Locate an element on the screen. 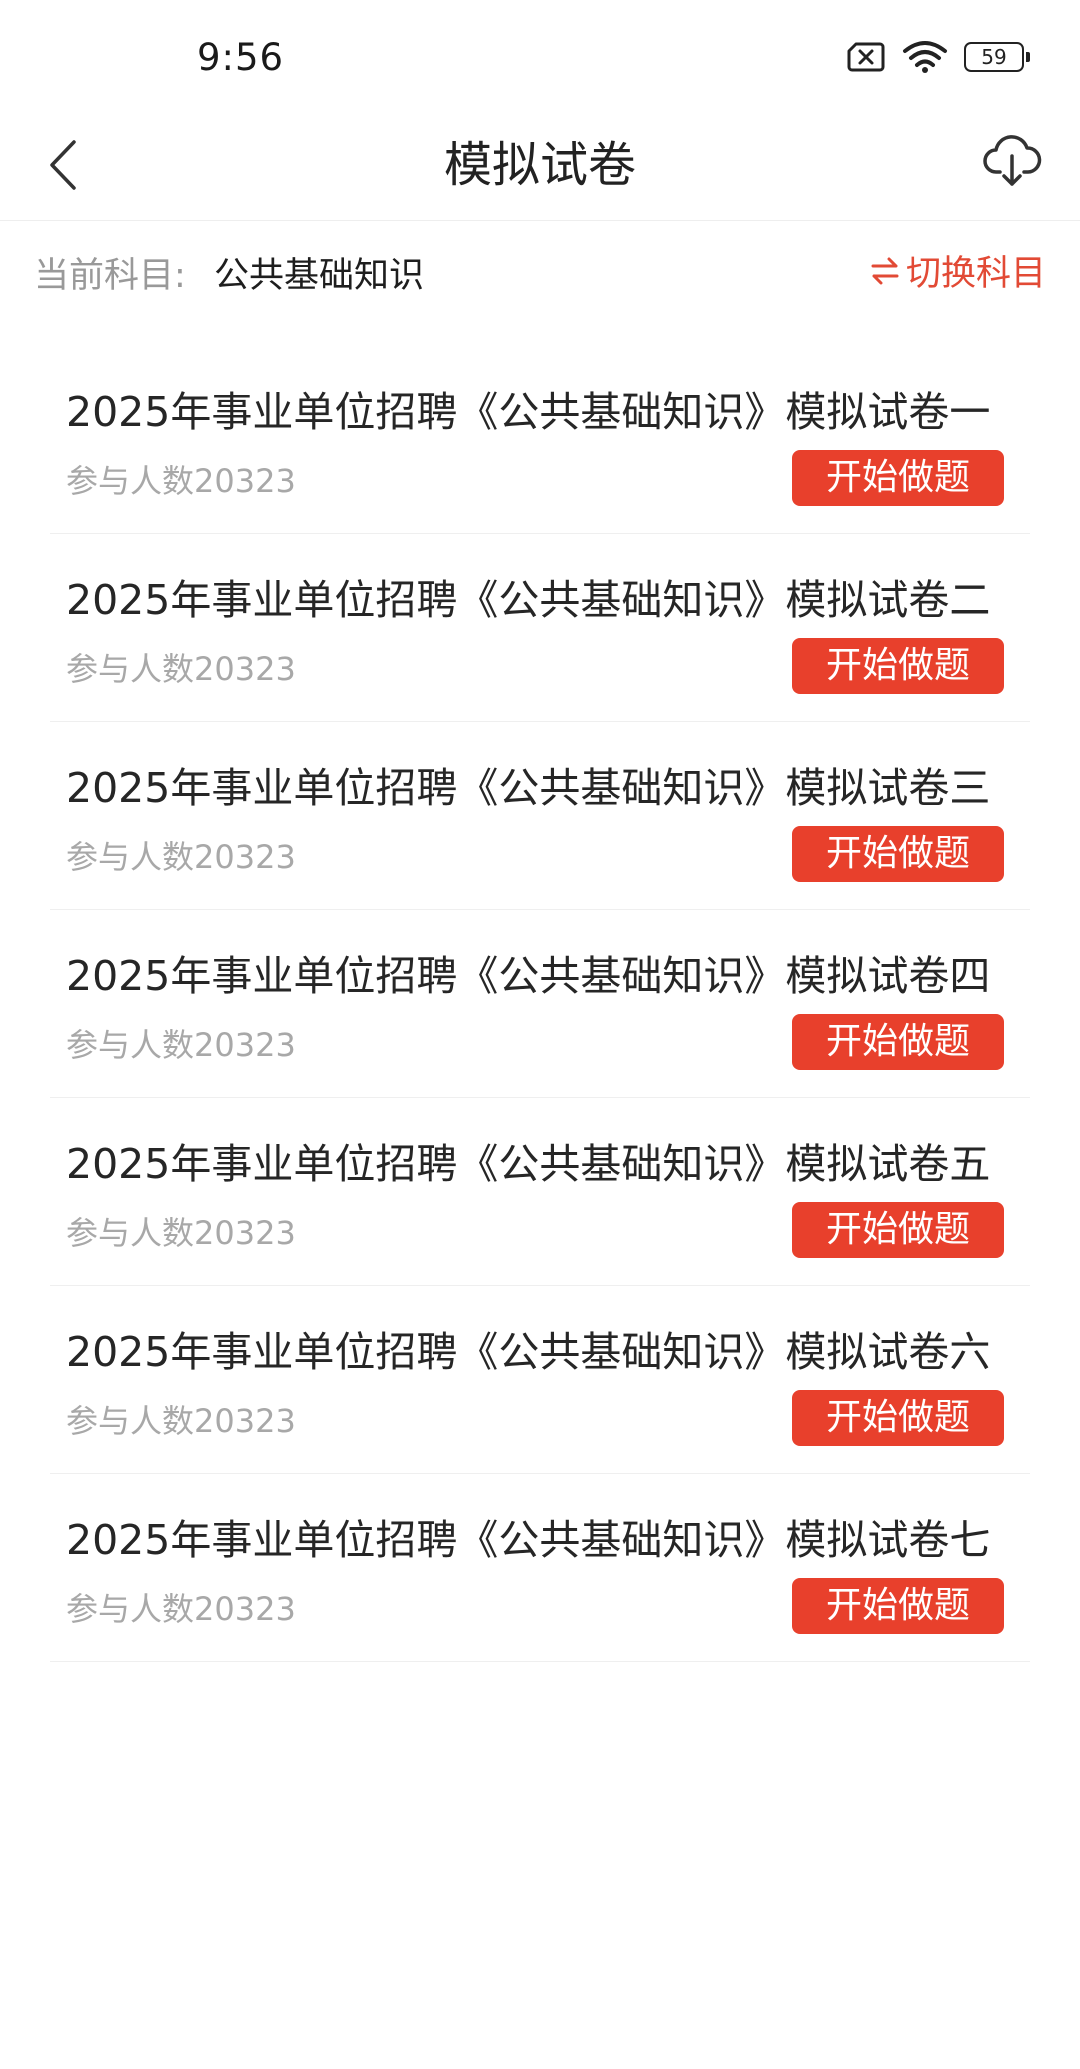  status-time: 9:56 is located at coordinates (241, 57).